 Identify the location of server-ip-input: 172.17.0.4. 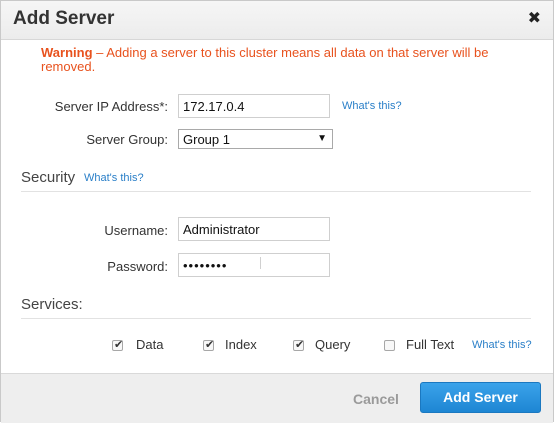
(254, 106).